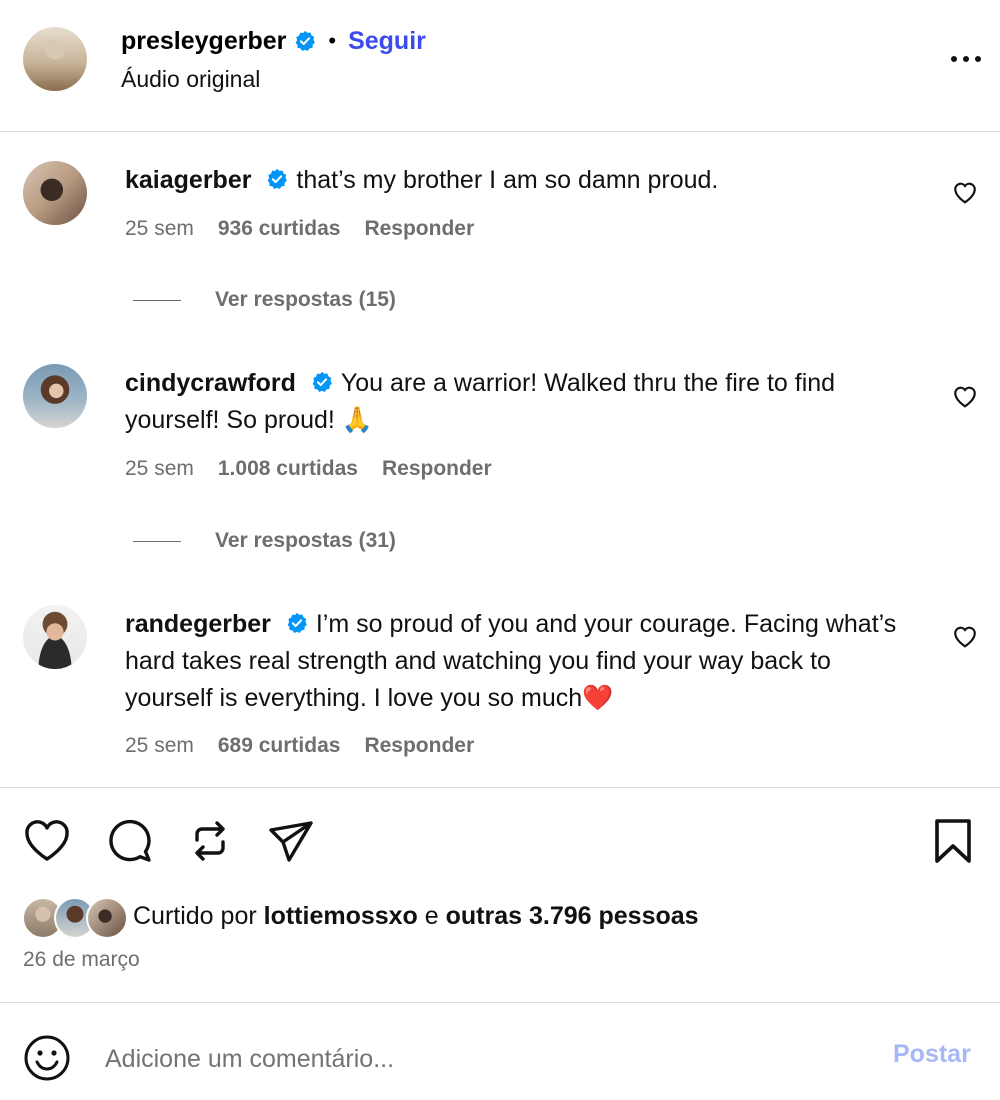 The height and width of the screenshot is (1100, 1000). What do you see at coordinates (966, 59) in the screenshot?
I see `more-horizontal-icon` at bounding box center [966, 59].